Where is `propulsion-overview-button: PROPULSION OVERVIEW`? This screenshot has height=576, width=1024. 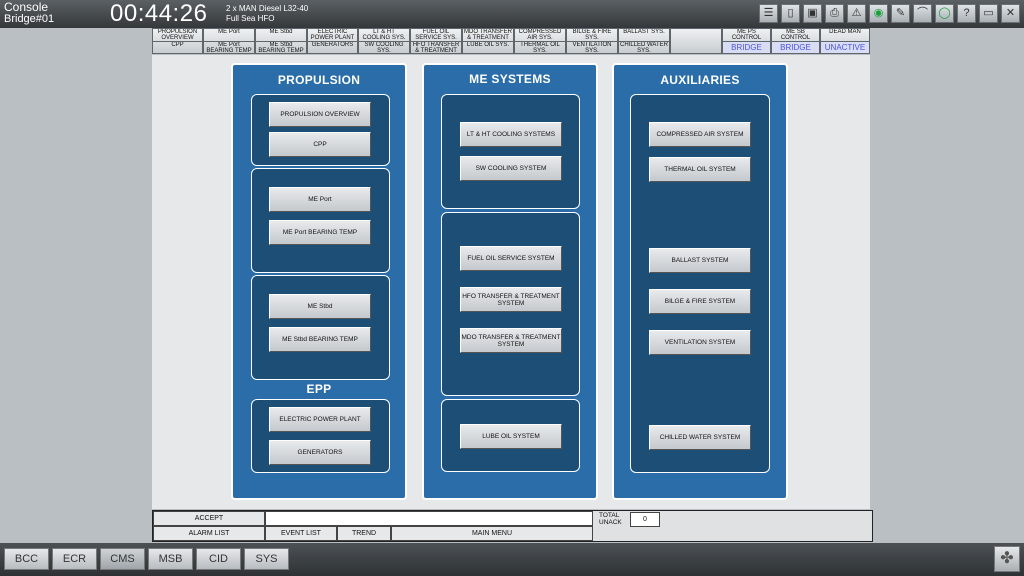
propulsion-overview-button: PROPULSION OVERVIEW is located at coordinates (320, 114).